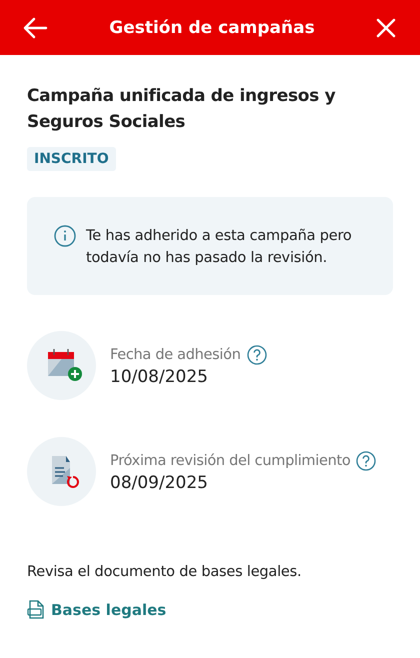 This screenshot has width=420, height=658. What do you see at coordinates (219, 247) in the screenshot?
I see `info-message: Te has adherido a esta campaña pero todavía no has pasado la revisión.` at bounding box center [219, 247].